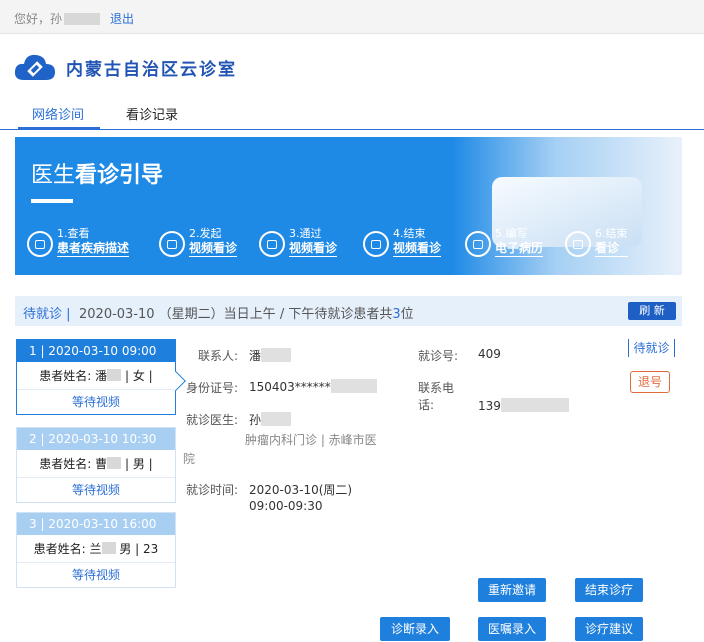  I want to click on record-icon, so click(478, 244).